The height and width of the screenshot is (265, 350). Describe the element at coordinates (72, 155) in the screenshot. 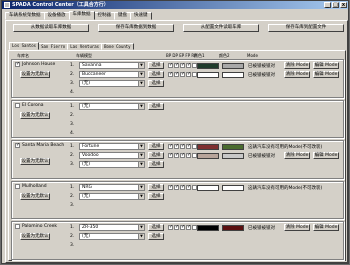

I see `slot-number: 2.` at that location.